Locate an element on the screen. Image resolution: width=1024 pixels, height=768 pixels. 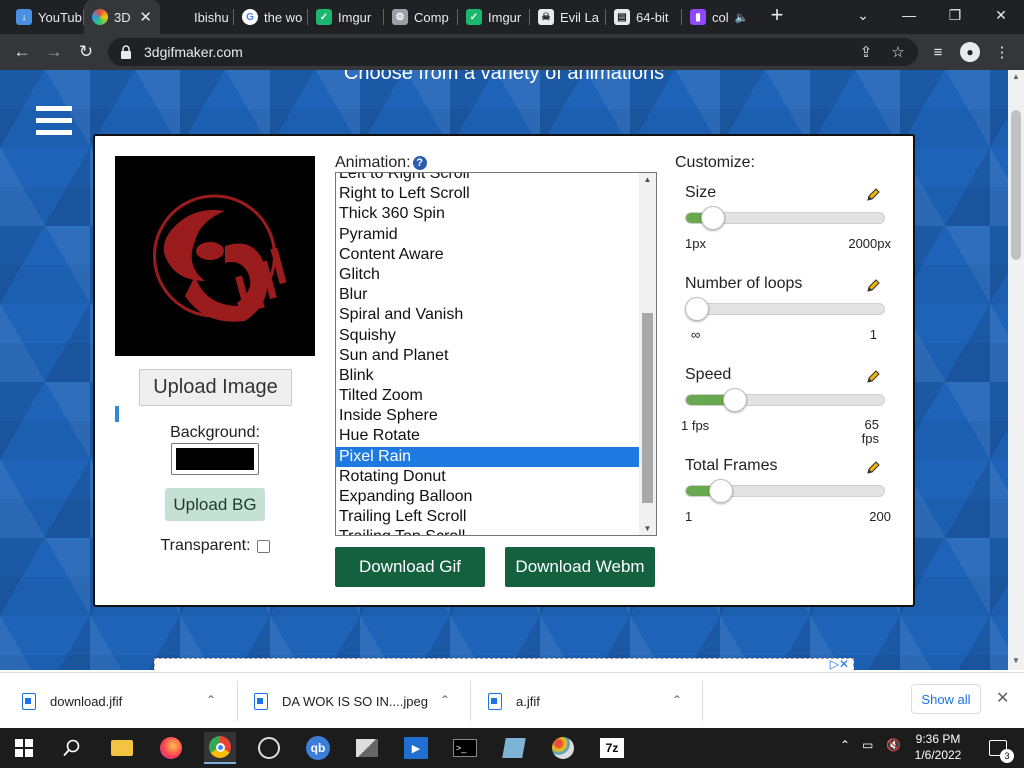
animation-option: Right to Left Scroll is located at coordinates (487, 194).